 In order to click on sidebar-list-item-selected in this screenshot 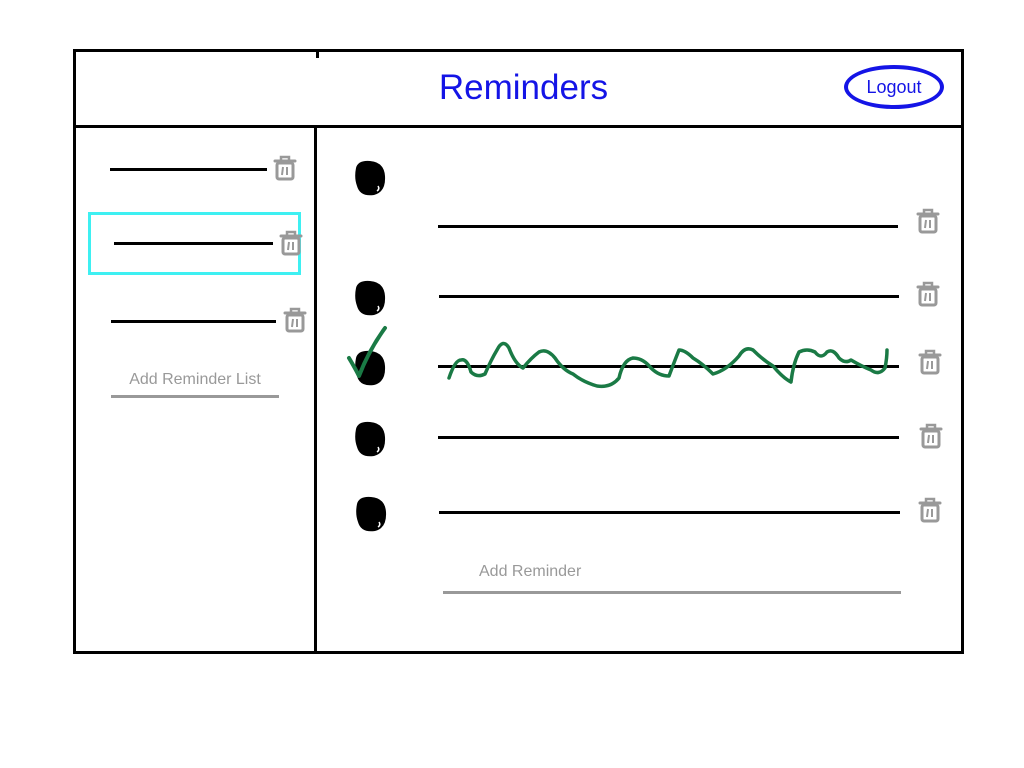, I will do `click(214, 244)`.